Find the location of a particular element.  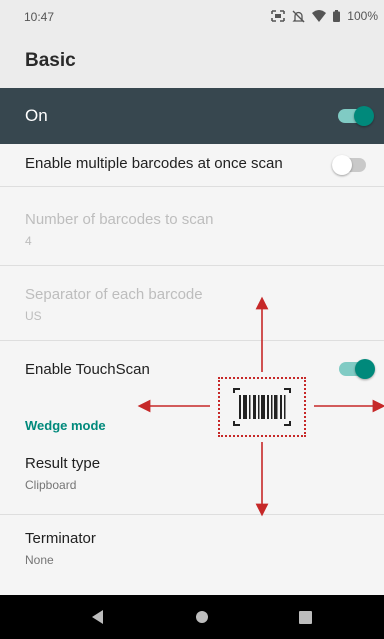

status-bar: 10:47 100% is located at coordinates (192, 18).